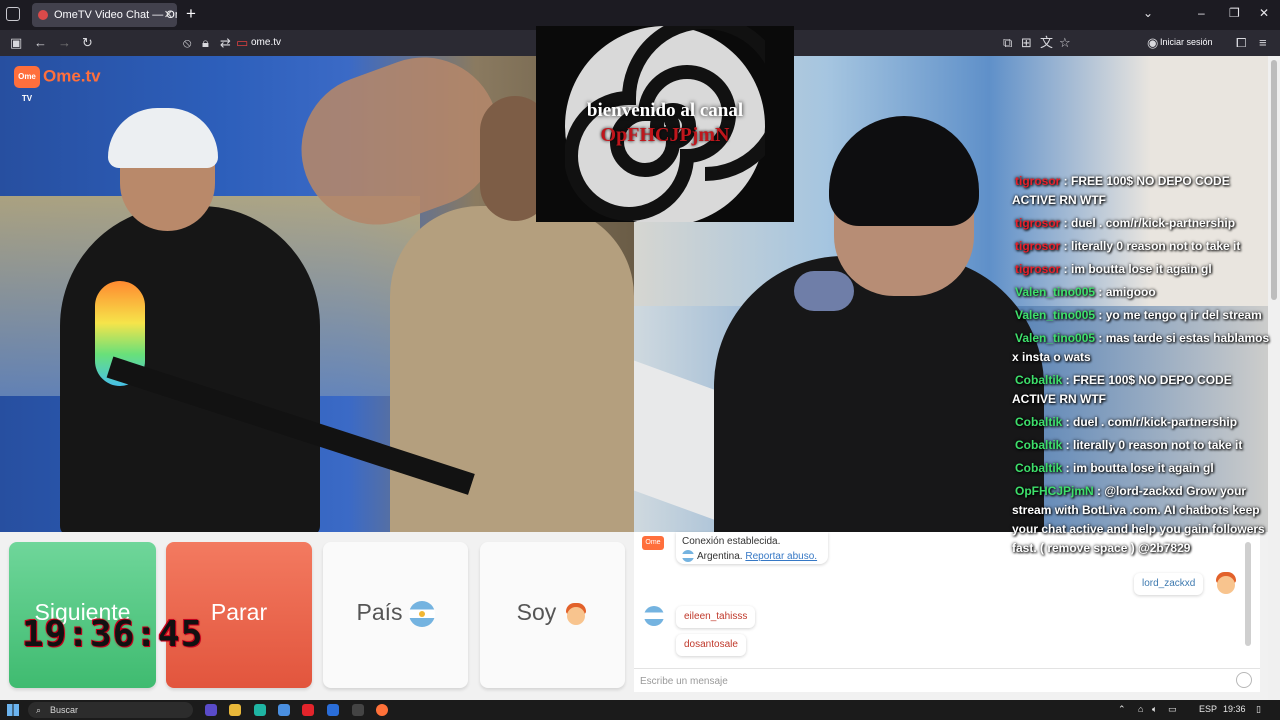  Describe the element at coordinates (731, 541) in the screenshot. I see `connection-status: Conexión establecida.` at that location.